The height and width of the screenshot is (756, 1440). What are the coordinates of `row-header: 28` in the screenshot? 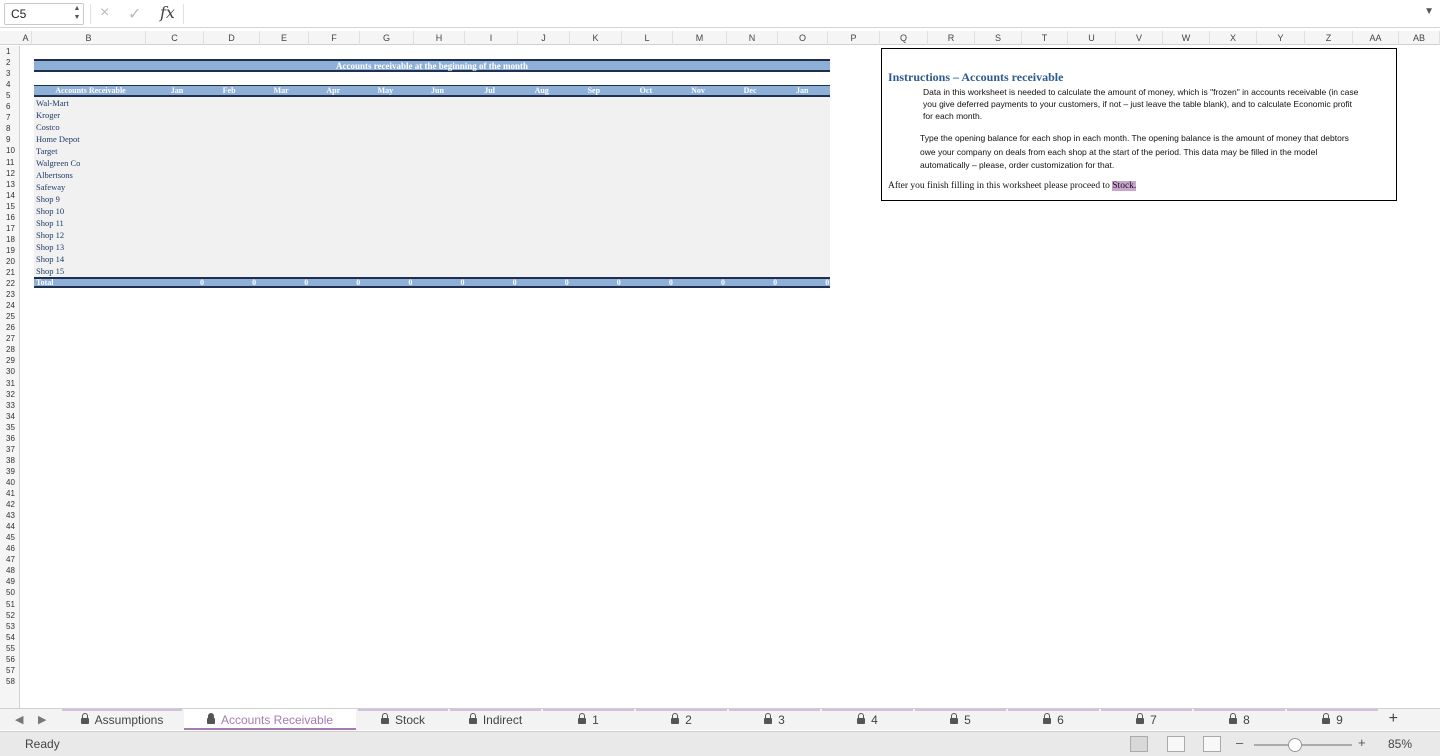 It's located at (10, 349).